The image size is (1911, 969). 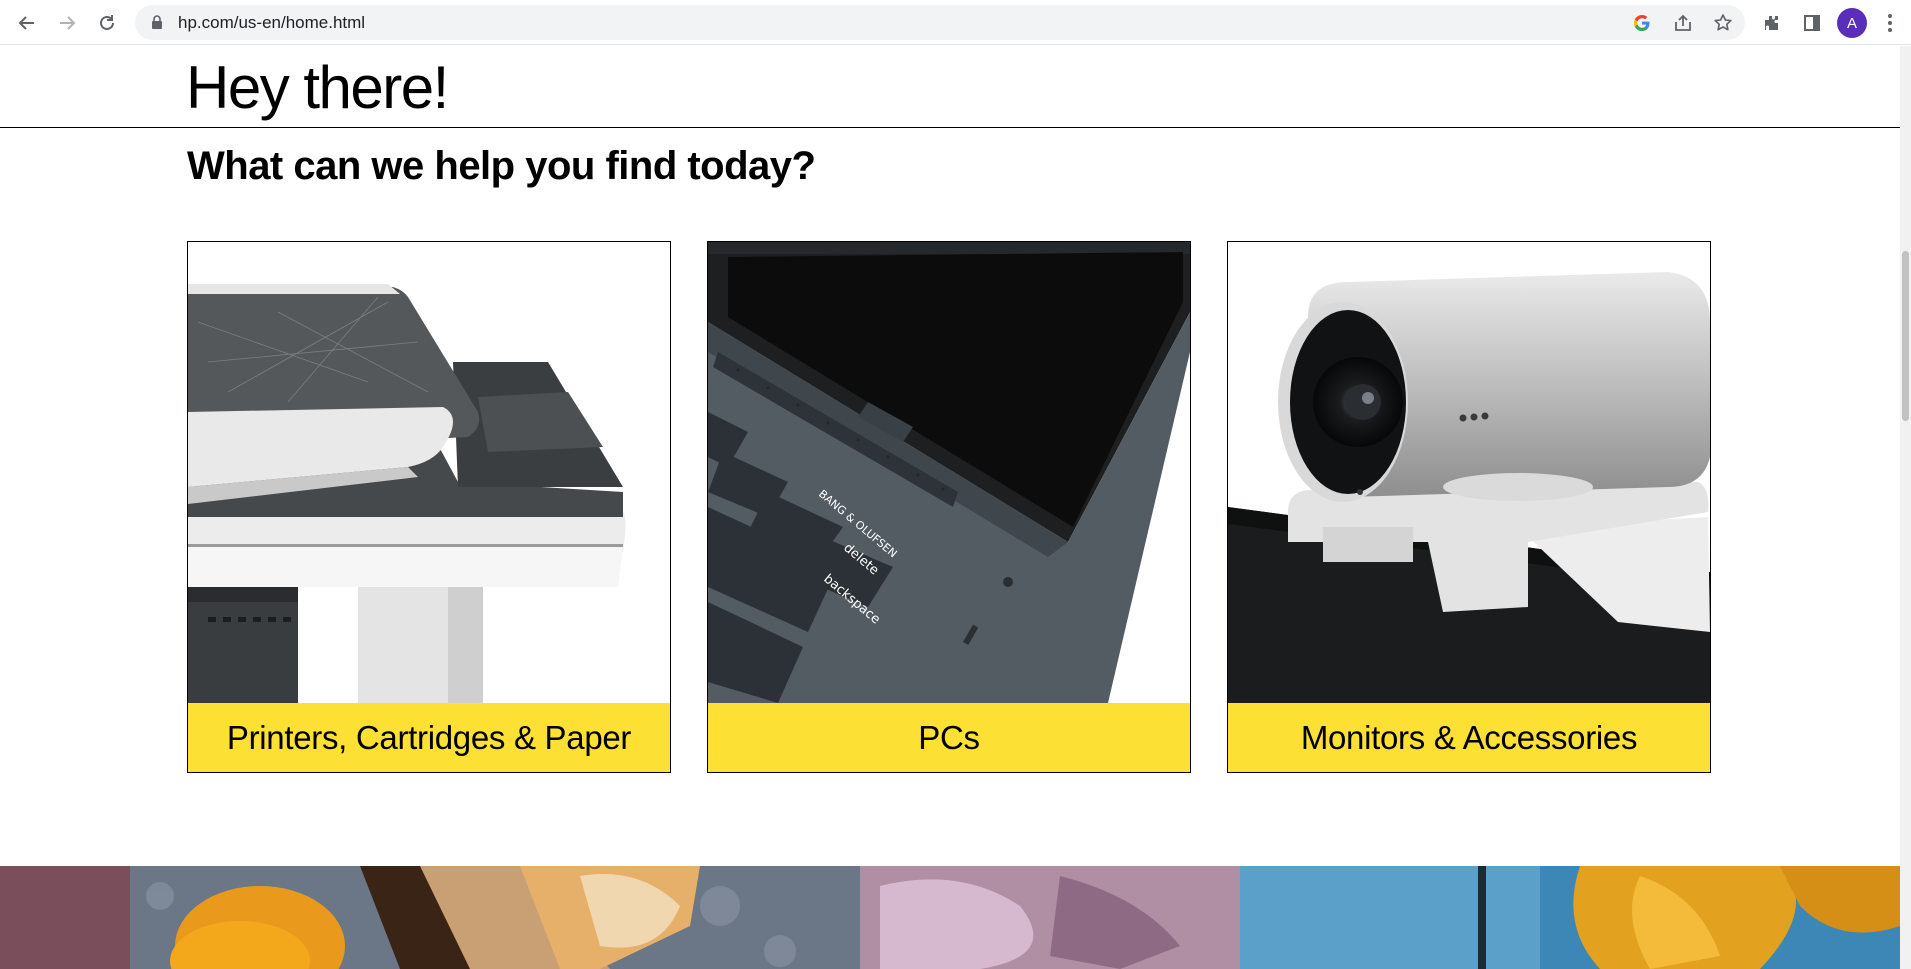 I want to click on avatar: A, so click(x=1852, y=23).